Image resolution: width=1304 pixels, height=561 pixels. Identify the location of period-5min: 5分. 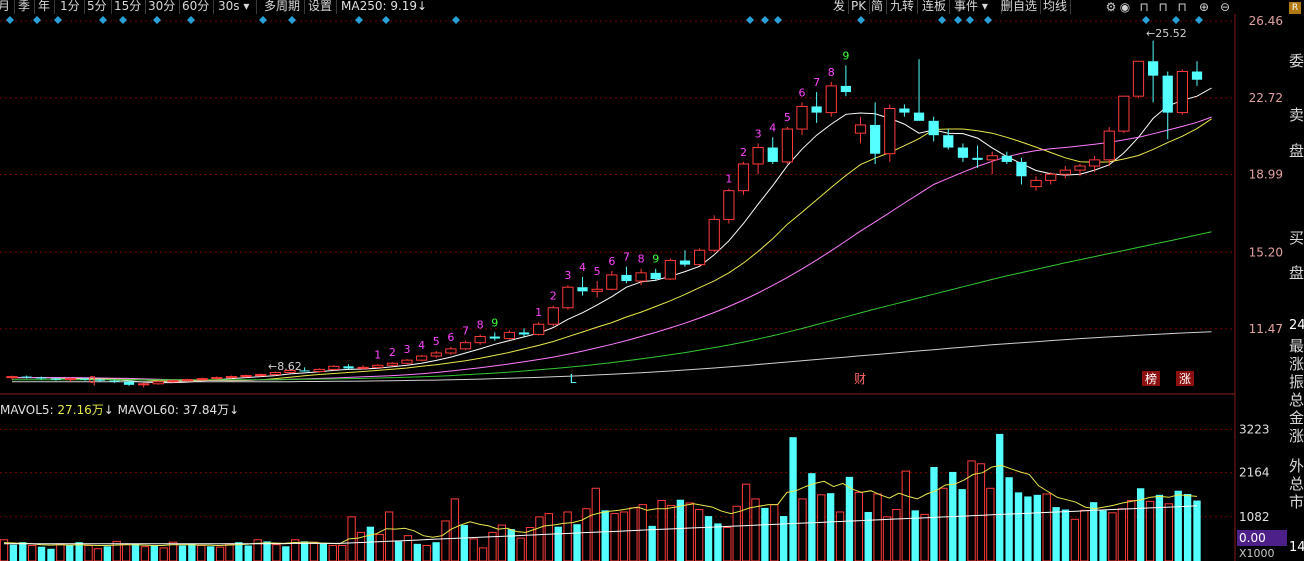
(97, 7).